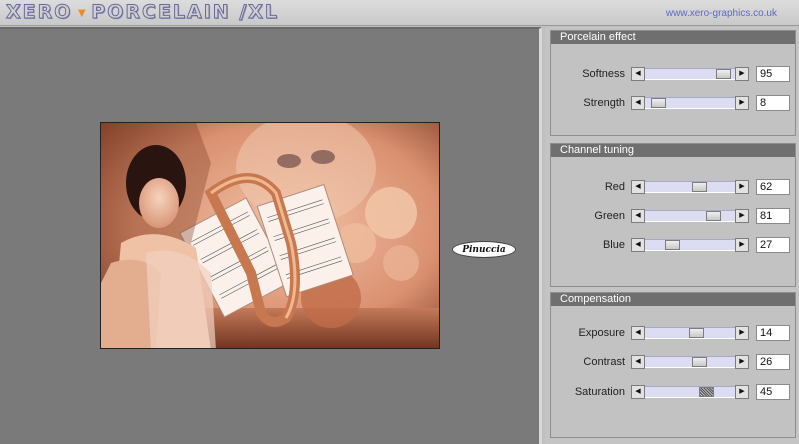 The image size is (799, 444). Describe the element at coordinates (603, 74) in the screenshot. I see `softness-label: Softness` at that location.